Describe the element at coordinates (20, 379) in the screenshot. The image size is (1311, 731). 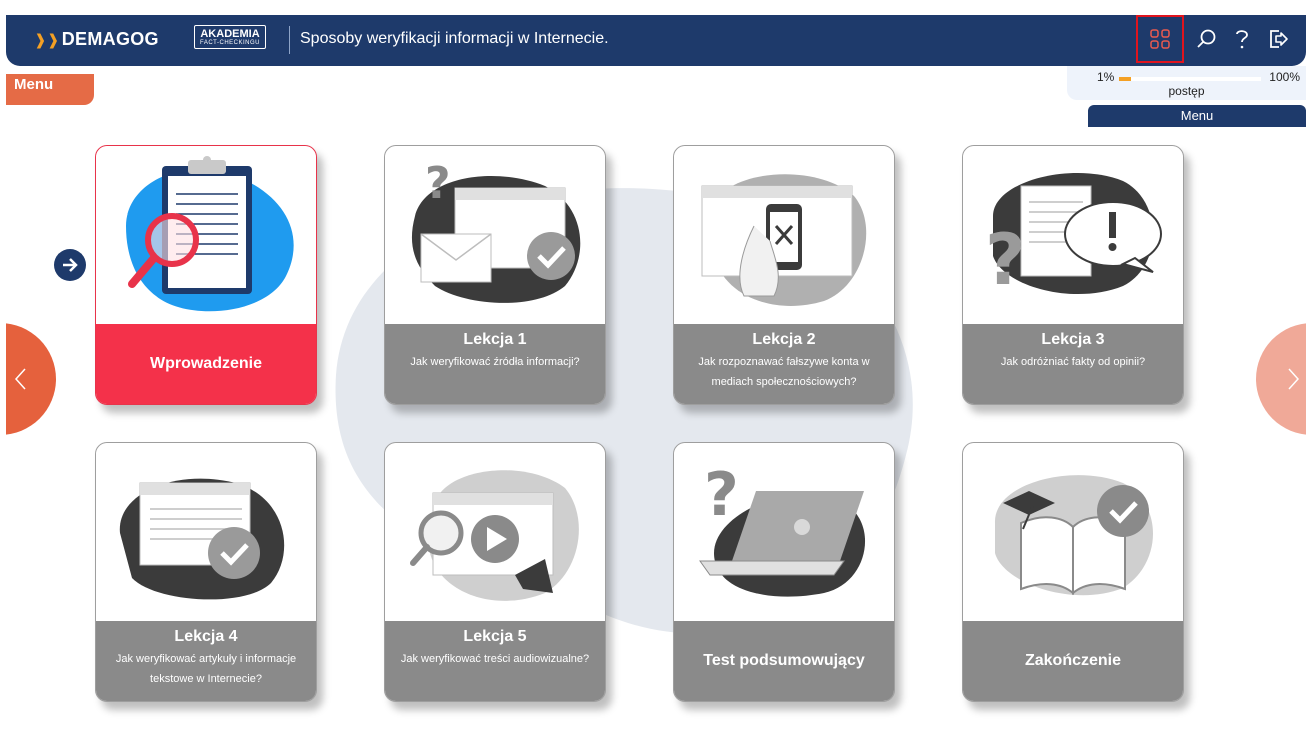
I see `chevron-left-icon` at that location.